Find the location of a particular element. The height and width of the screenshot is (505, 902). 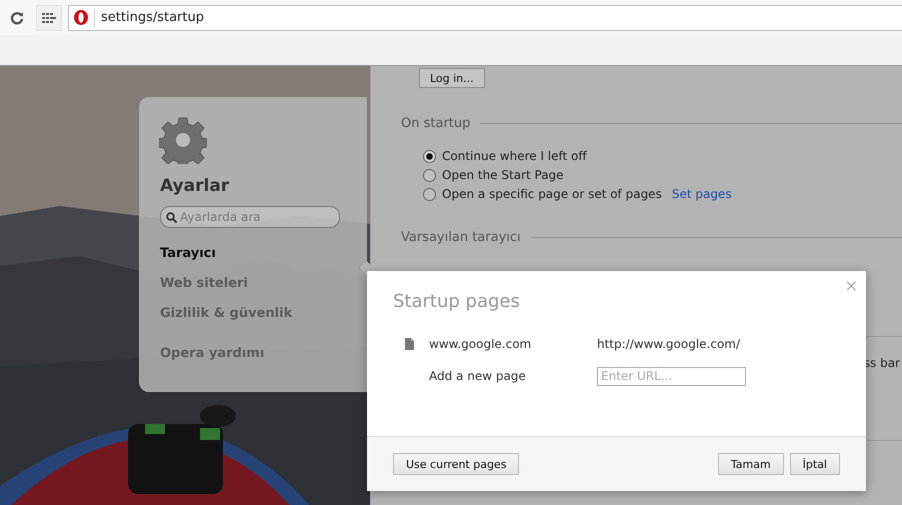

search-icon is located at coordinates (171, 217).